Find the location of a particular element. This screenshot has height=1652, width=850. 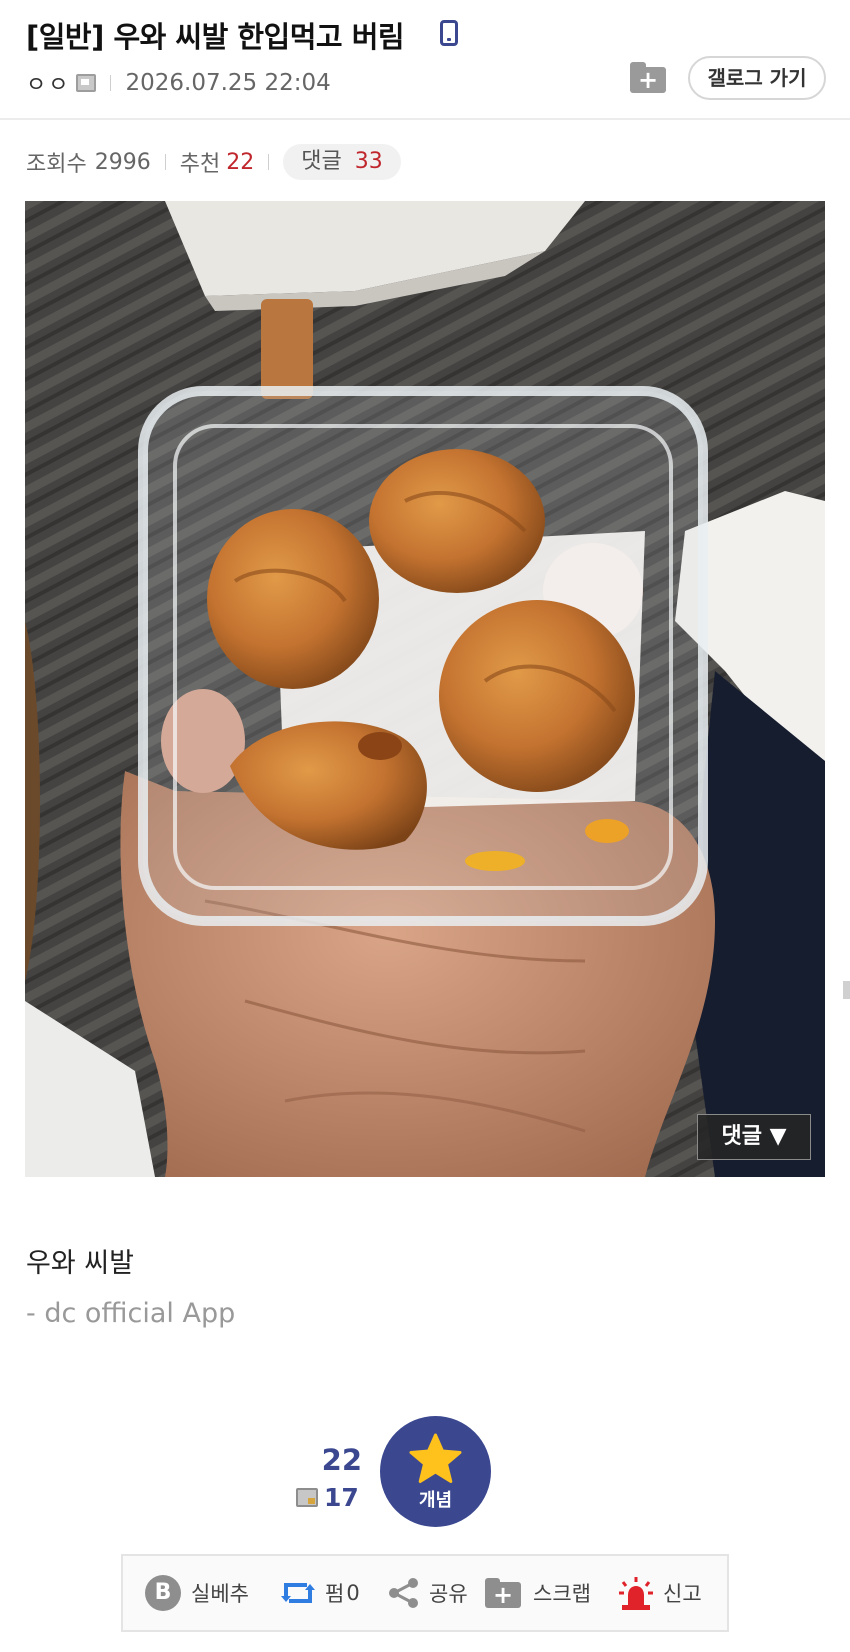

best-recommend-button: B 실베추 is located at coordinates (197, 1593).